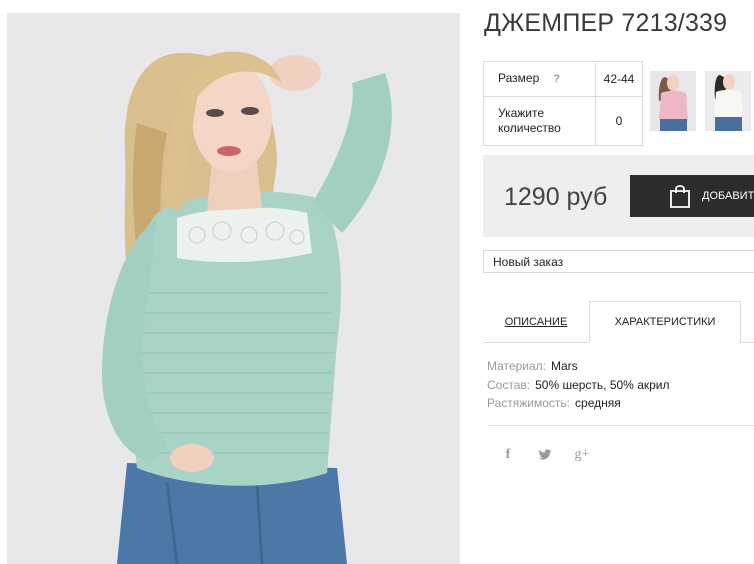  I want to click on price: 1290 руб, so click(556, 197).